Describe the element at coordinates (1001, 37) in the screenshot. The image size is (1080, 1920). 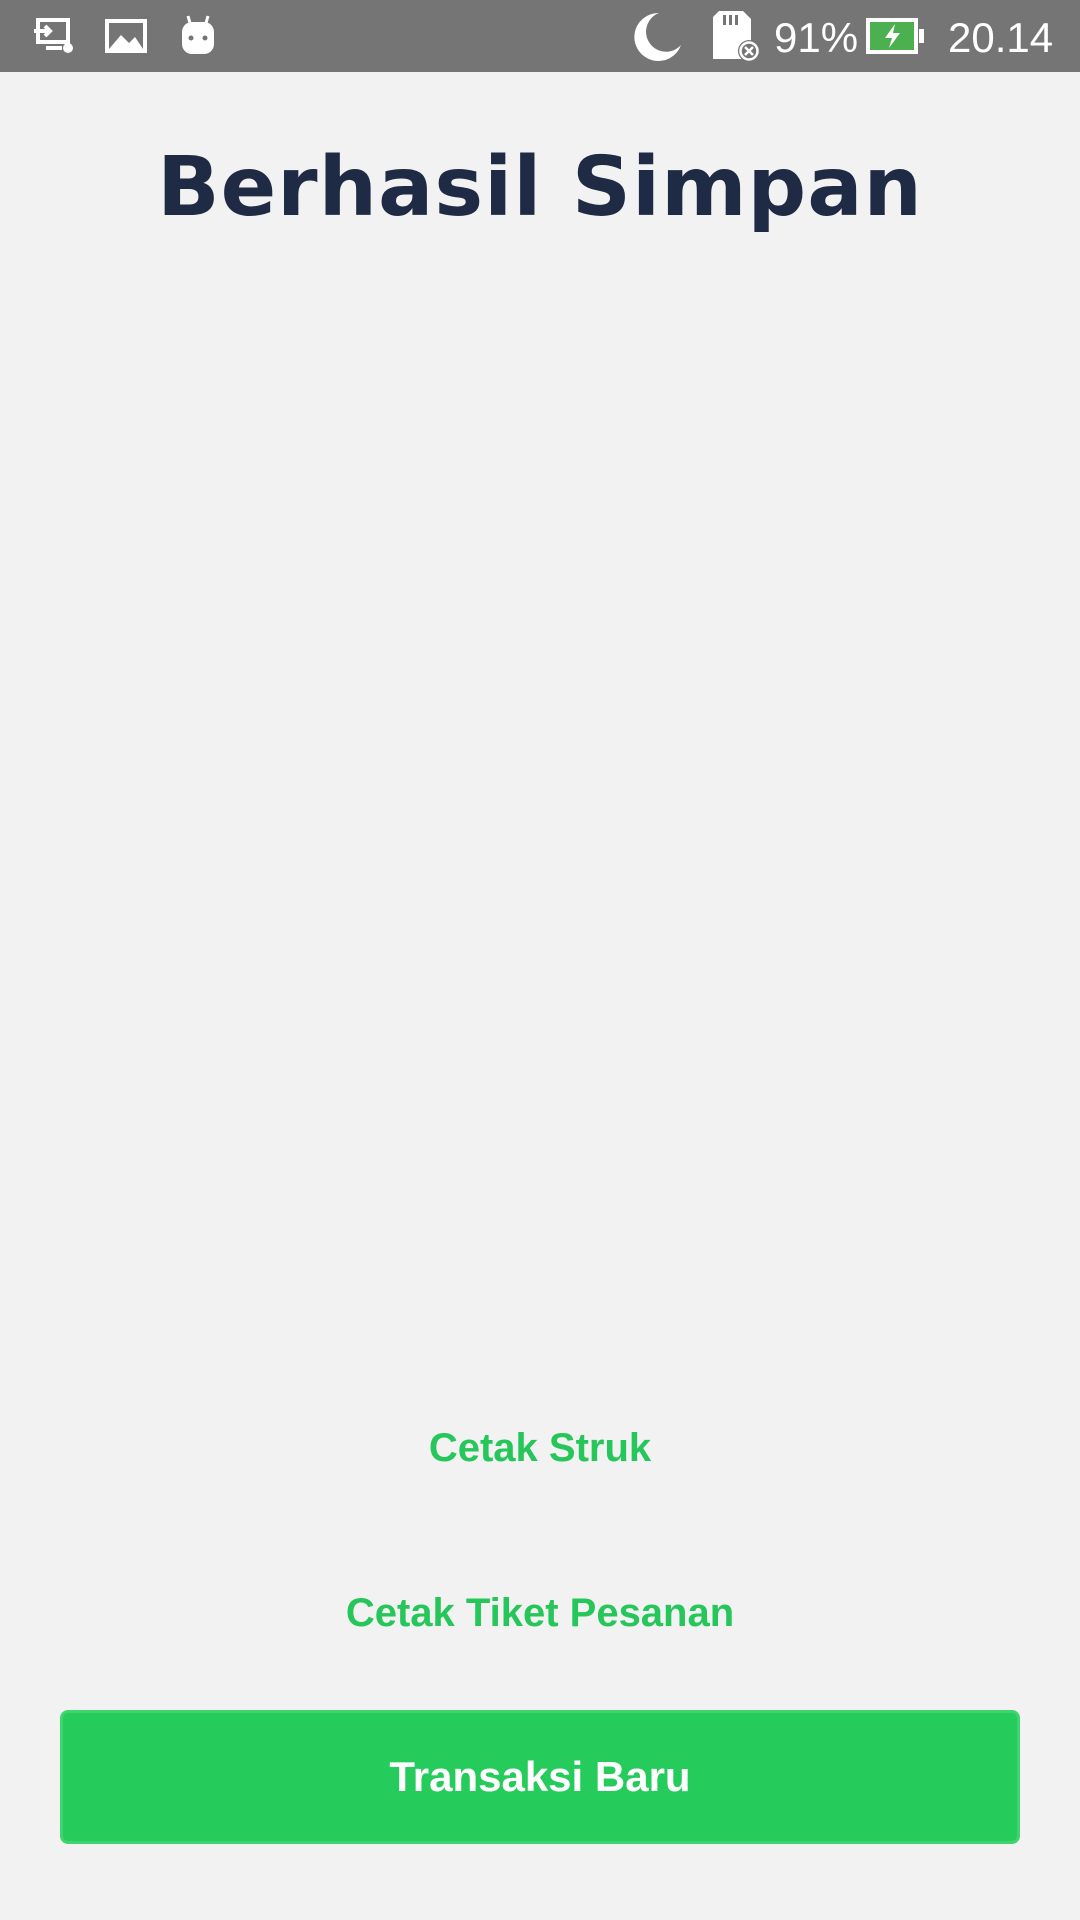
I see `clock-time: 20.14` at that location.